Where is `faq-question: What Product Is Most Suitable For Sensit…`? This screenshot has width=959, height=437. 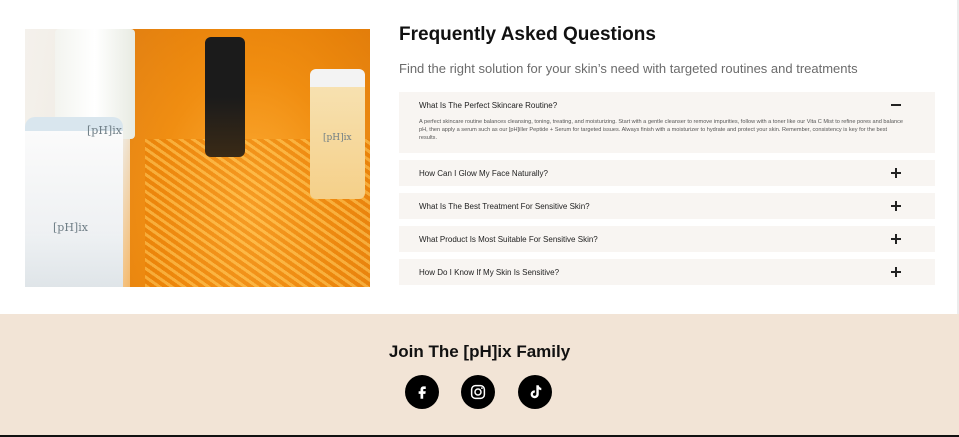
faq-question: What Product Is Most Suitable For Sensit… is located at coordinates (508, 239).